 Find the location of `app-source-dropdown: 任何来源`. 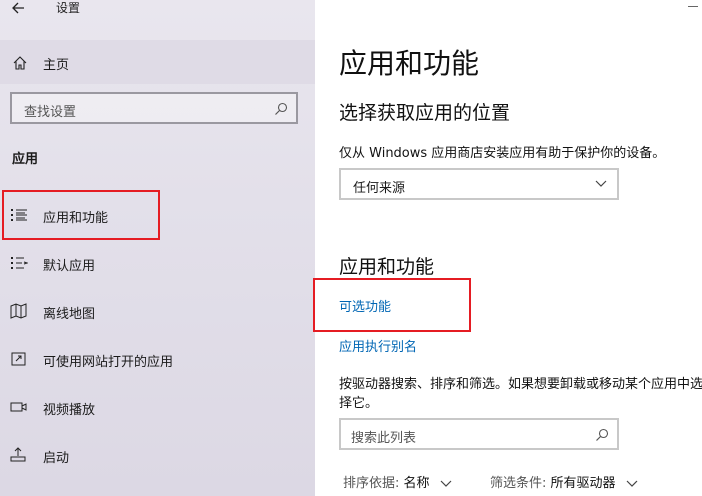

app-source-dropdown: 任何来源 is located at coordinates (479, 184).